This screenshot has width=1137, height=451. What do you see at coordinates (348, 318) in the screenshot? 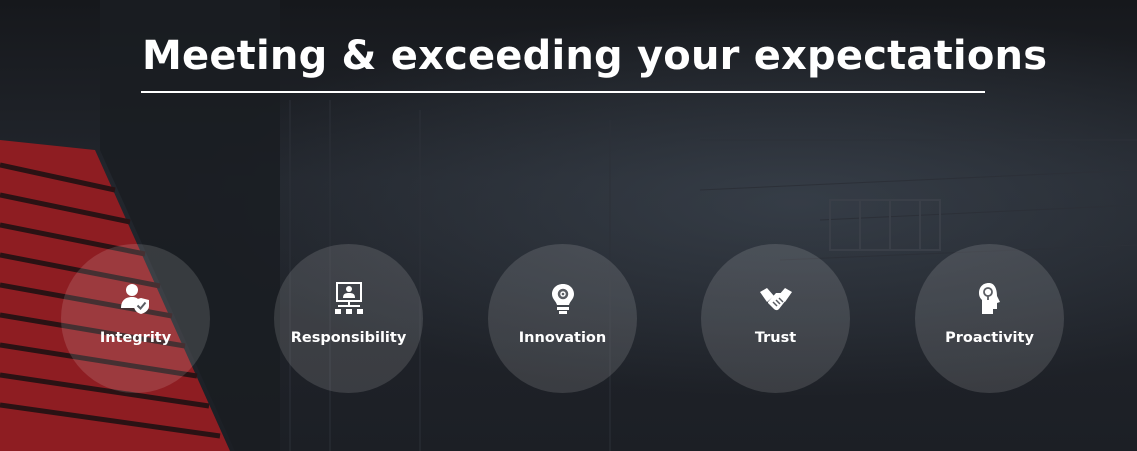
I see `value-responsibility: Responsibility` at bounding box center [348, 318].